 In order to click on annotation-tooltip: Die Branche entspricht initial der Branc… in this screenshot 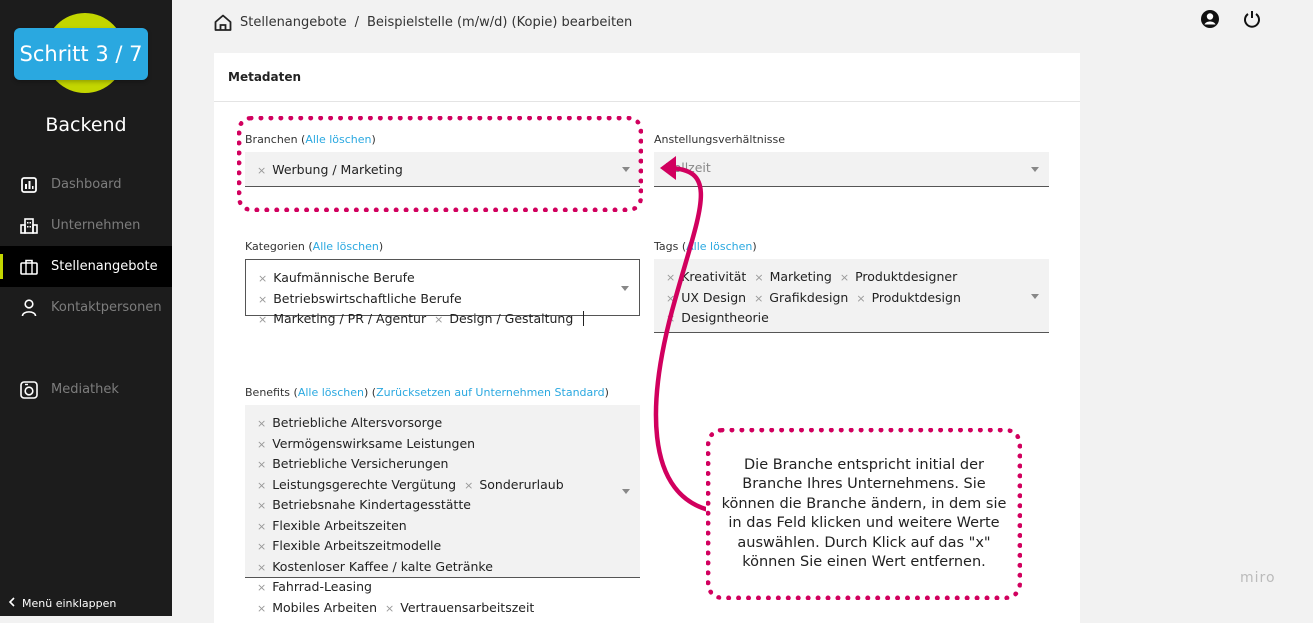, I will do `click(864, 514)`.